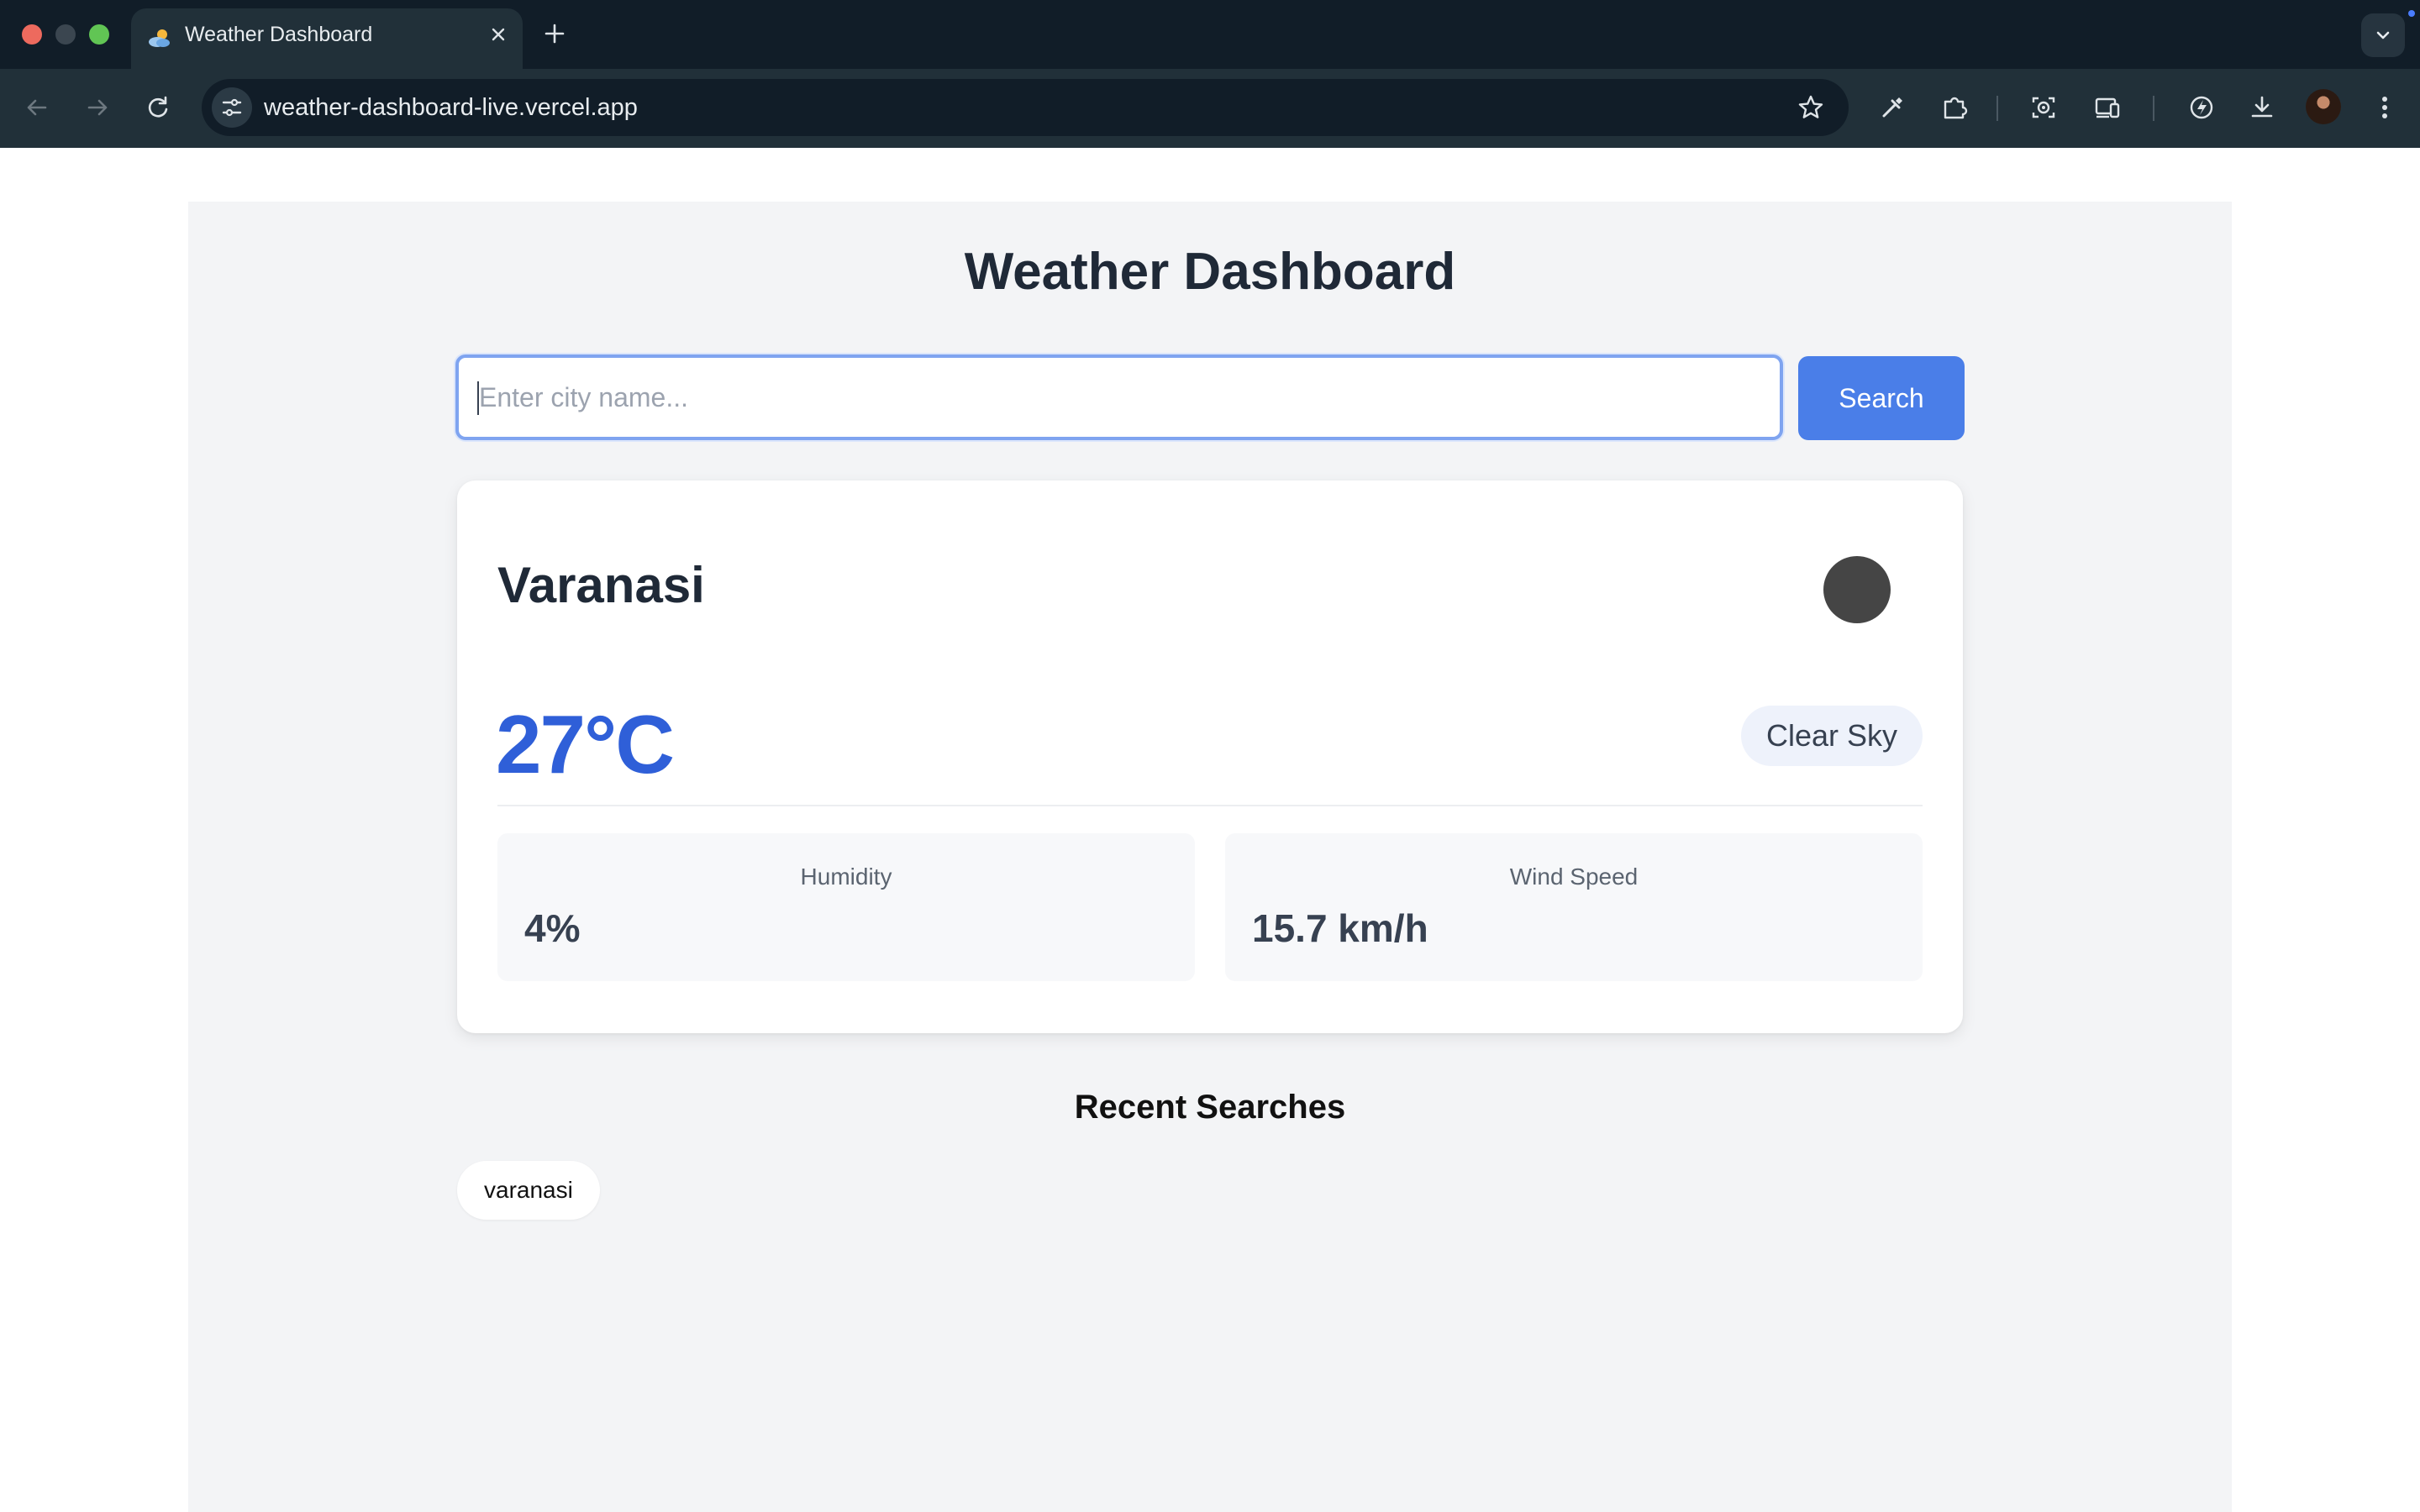  What do you see at coordinates (601, 585) in the screenshot?
I see `city-name: Varanasi` at bounding box center [601, 585].